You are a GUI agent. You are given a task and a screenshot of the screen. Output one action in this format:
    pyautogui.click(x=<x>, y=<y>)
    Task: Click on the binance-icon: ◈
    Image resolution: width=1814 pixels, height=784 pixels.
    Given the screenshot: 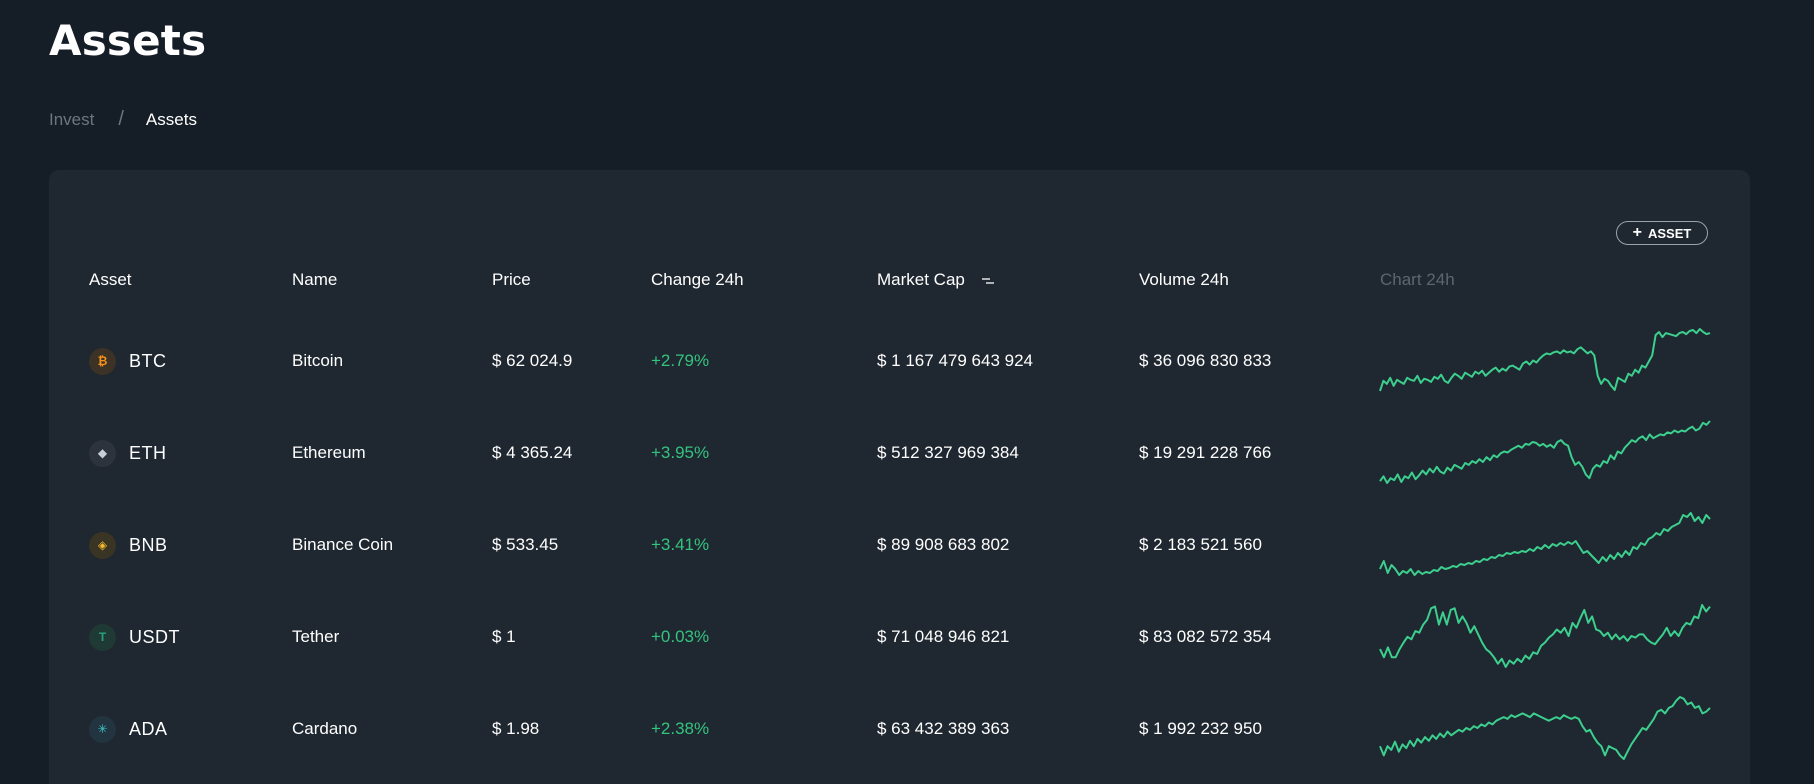 What is the action you would take?
    pyautogui.click(x=102, y=545)
    